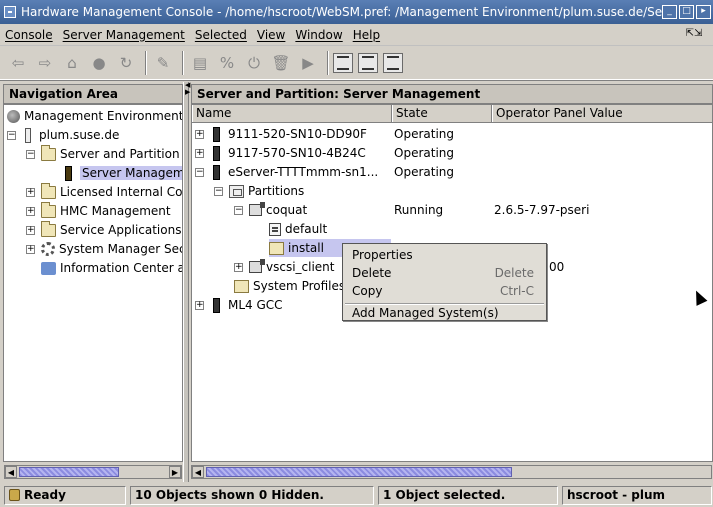  Describe the element at coordinates (10, 12) in the screenshot. I see `window-menu-icon` at that location.